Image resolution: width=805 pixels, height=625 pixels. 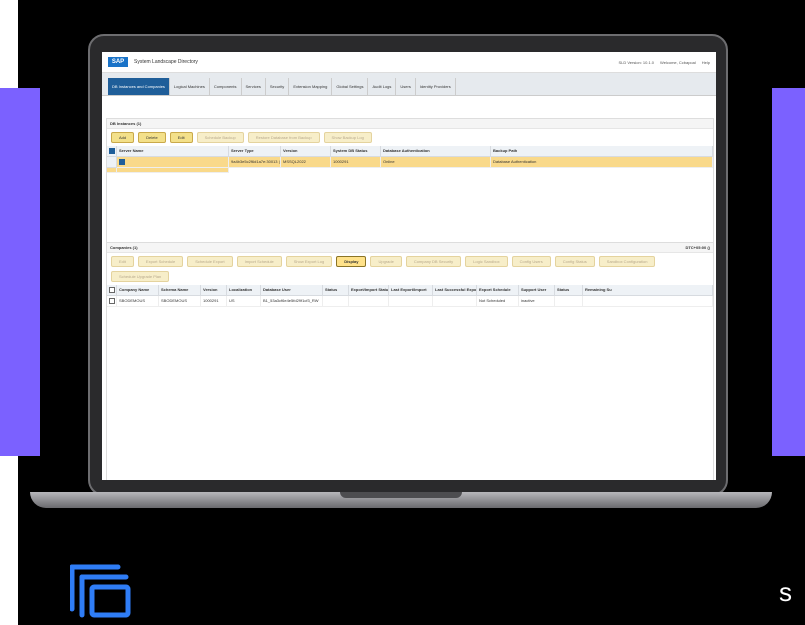 I want to click on db-instances-title: DB Instances (1), so click(x=410, y=124).